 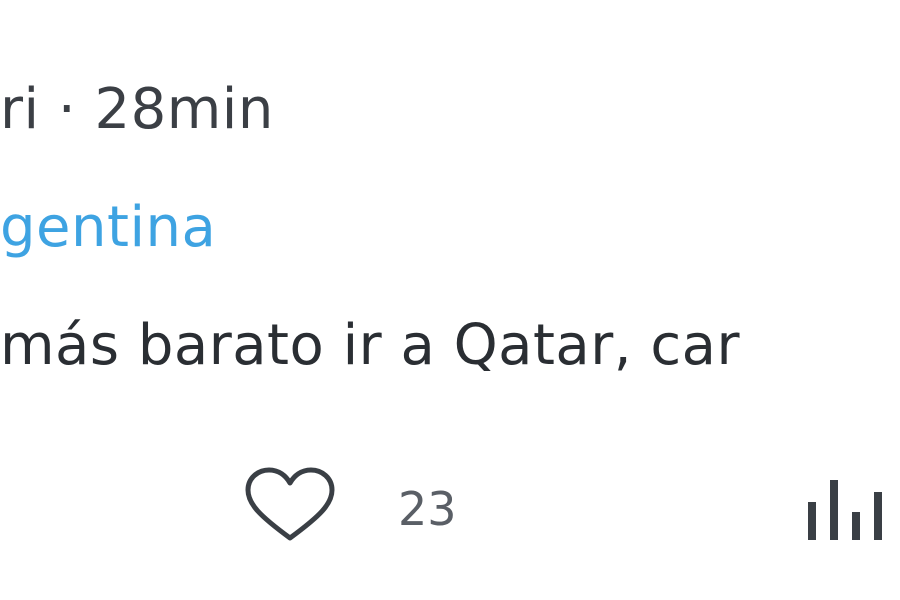 What do you see at coordinates (427, 509) in the screenshot?
I see `like-count: 23` at bounding box center [427, 509].